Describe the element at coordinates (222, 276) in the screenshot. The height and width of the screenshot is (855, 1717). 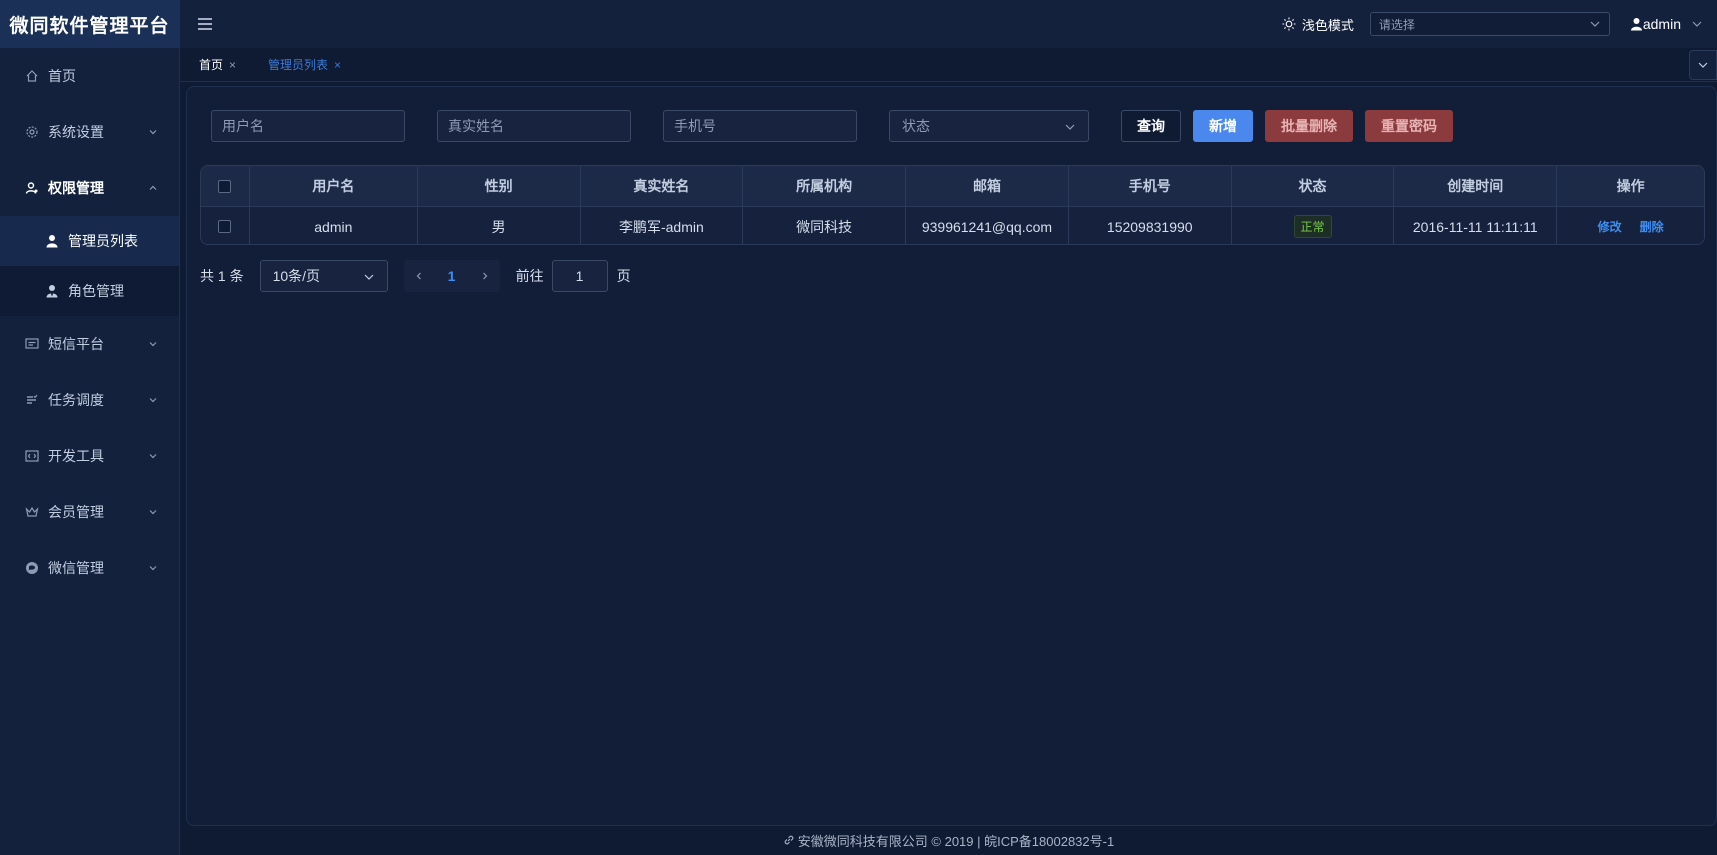
I see `pagination-total: 共 1 条` at that location.